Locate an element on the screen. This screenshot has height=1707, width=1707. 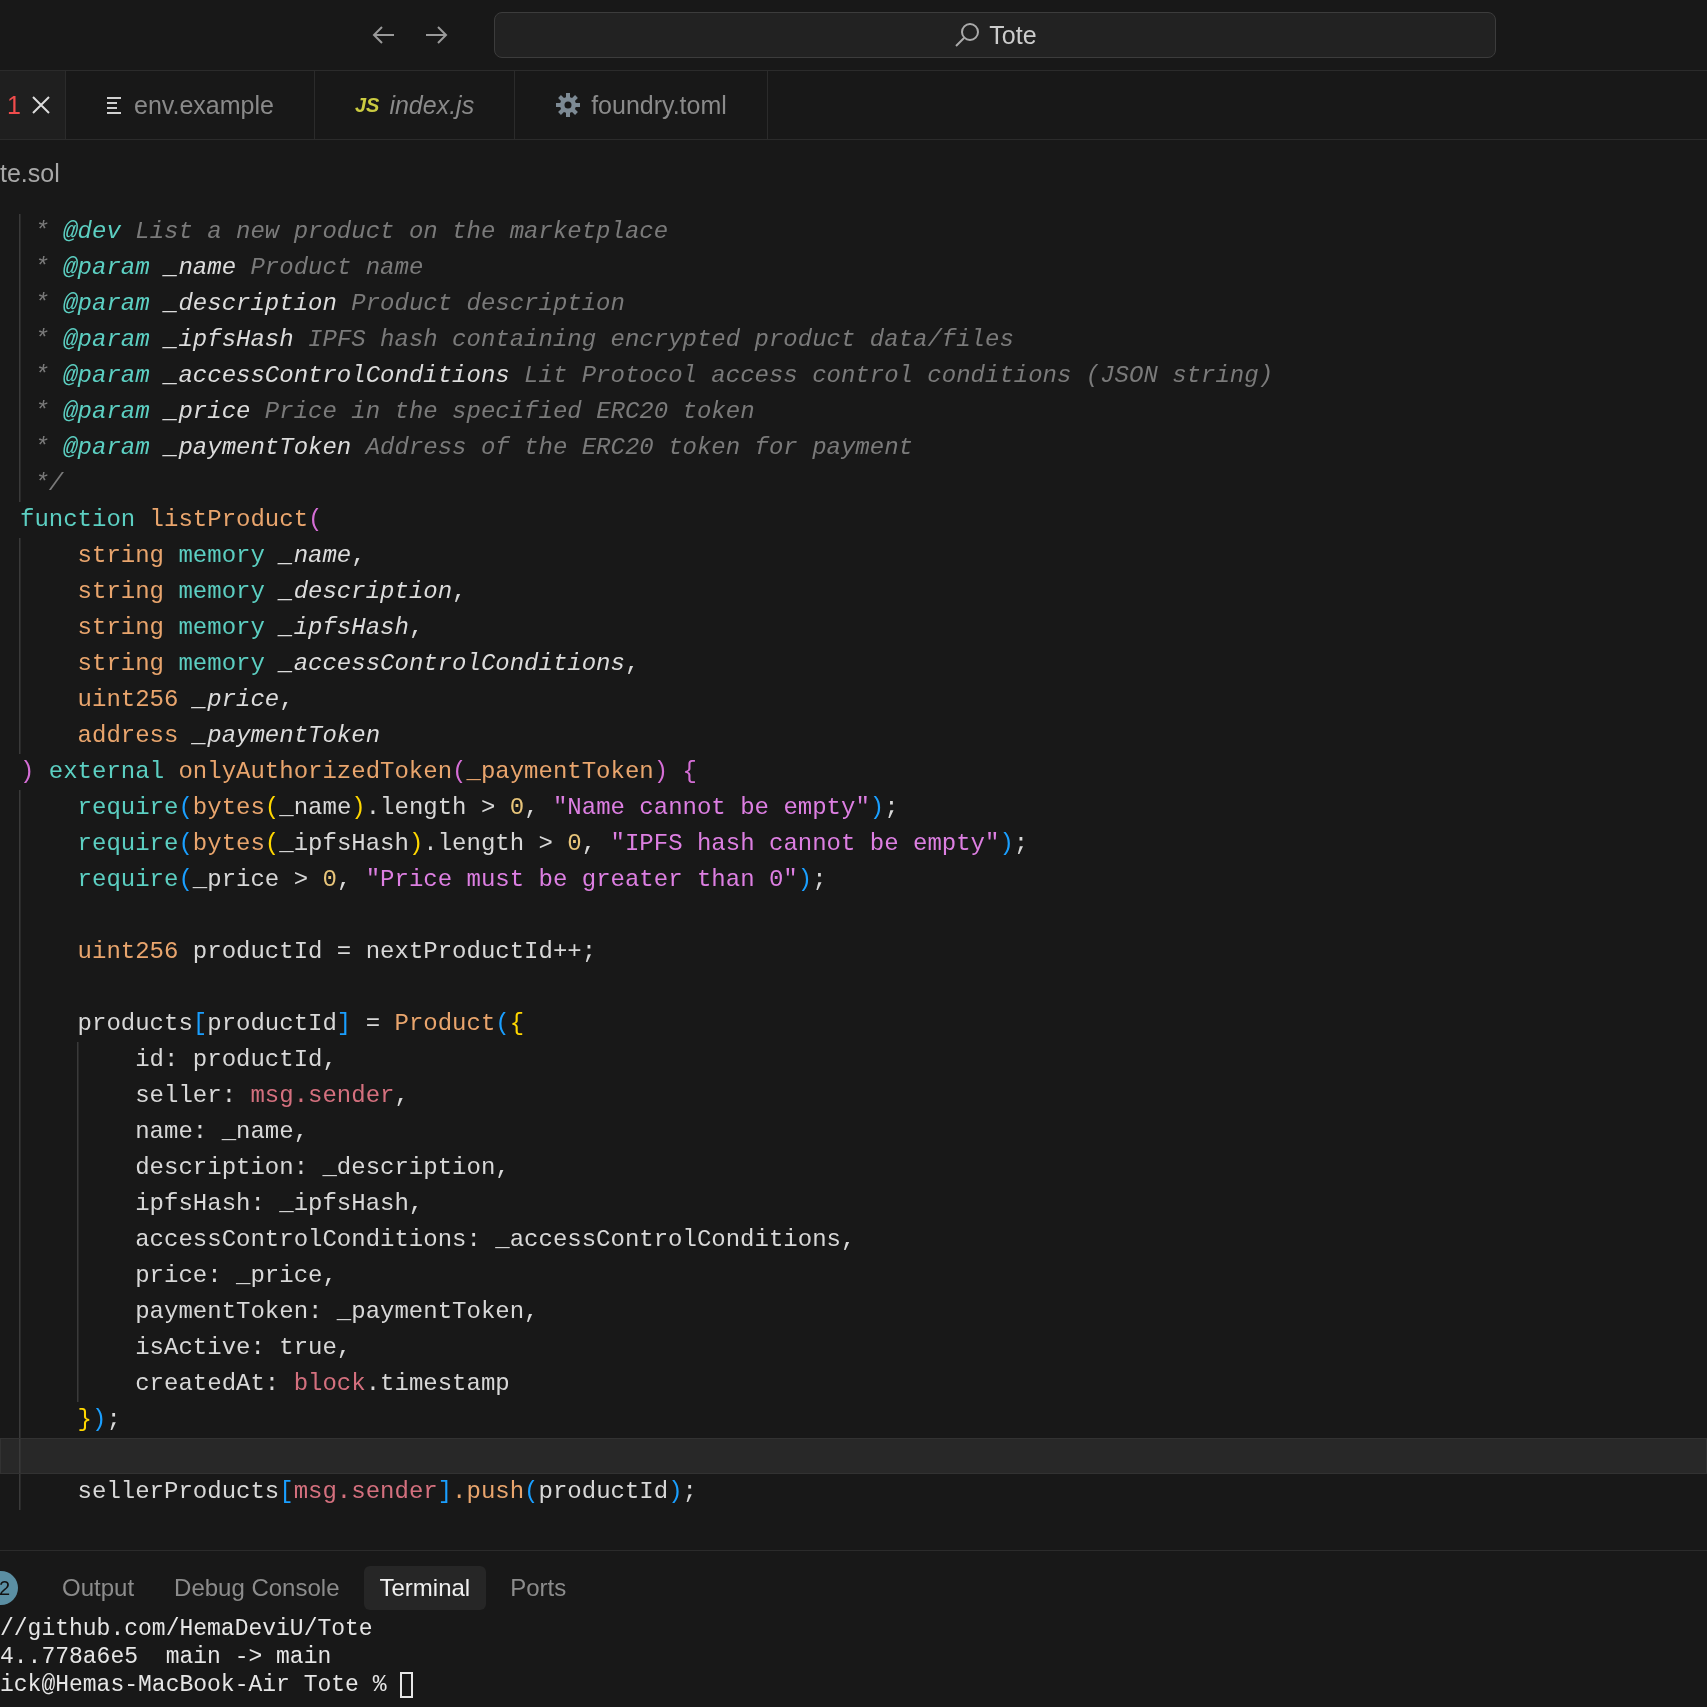
panel-tab: Terminal is located at coordinates (425, 1588).